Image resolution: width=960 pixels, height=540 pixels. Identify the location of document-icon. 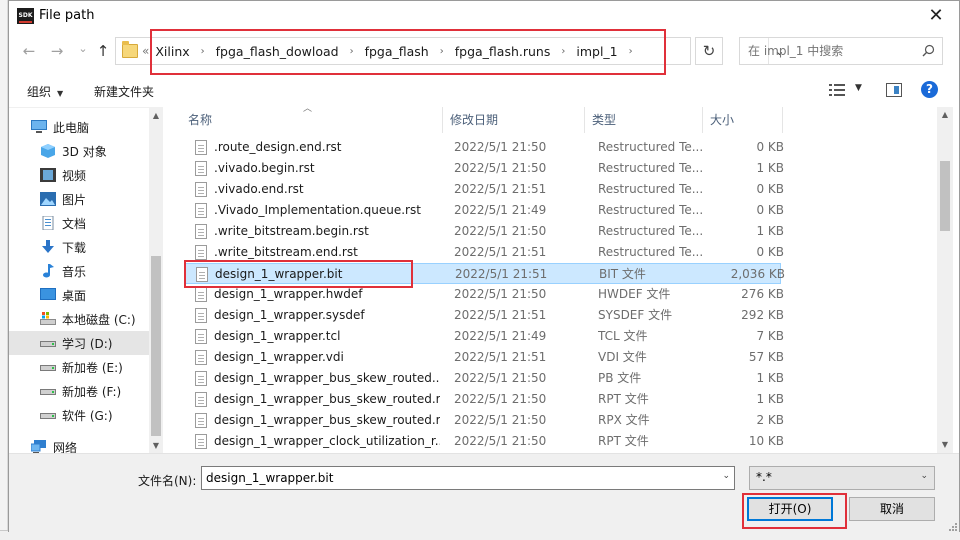
(48, 223).